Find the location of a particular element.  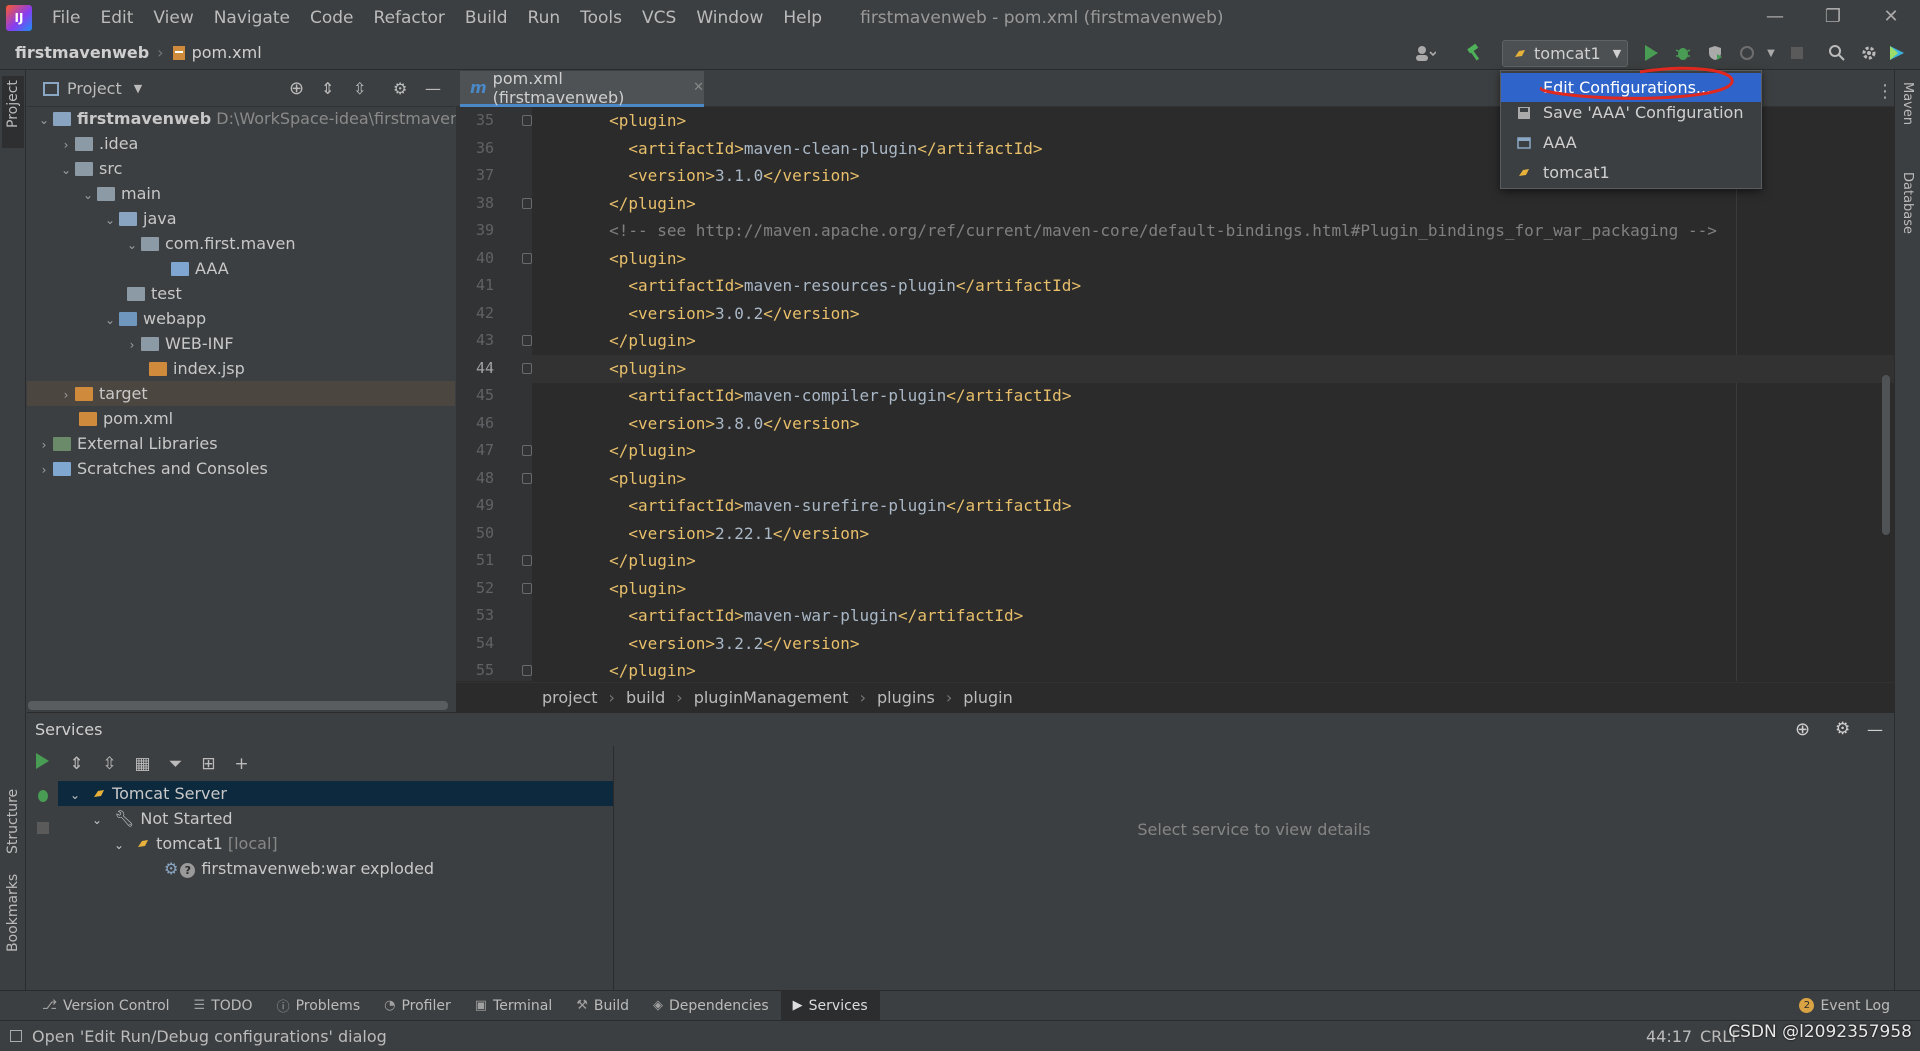

menu-run: Run is located at coordinates (544, 18).